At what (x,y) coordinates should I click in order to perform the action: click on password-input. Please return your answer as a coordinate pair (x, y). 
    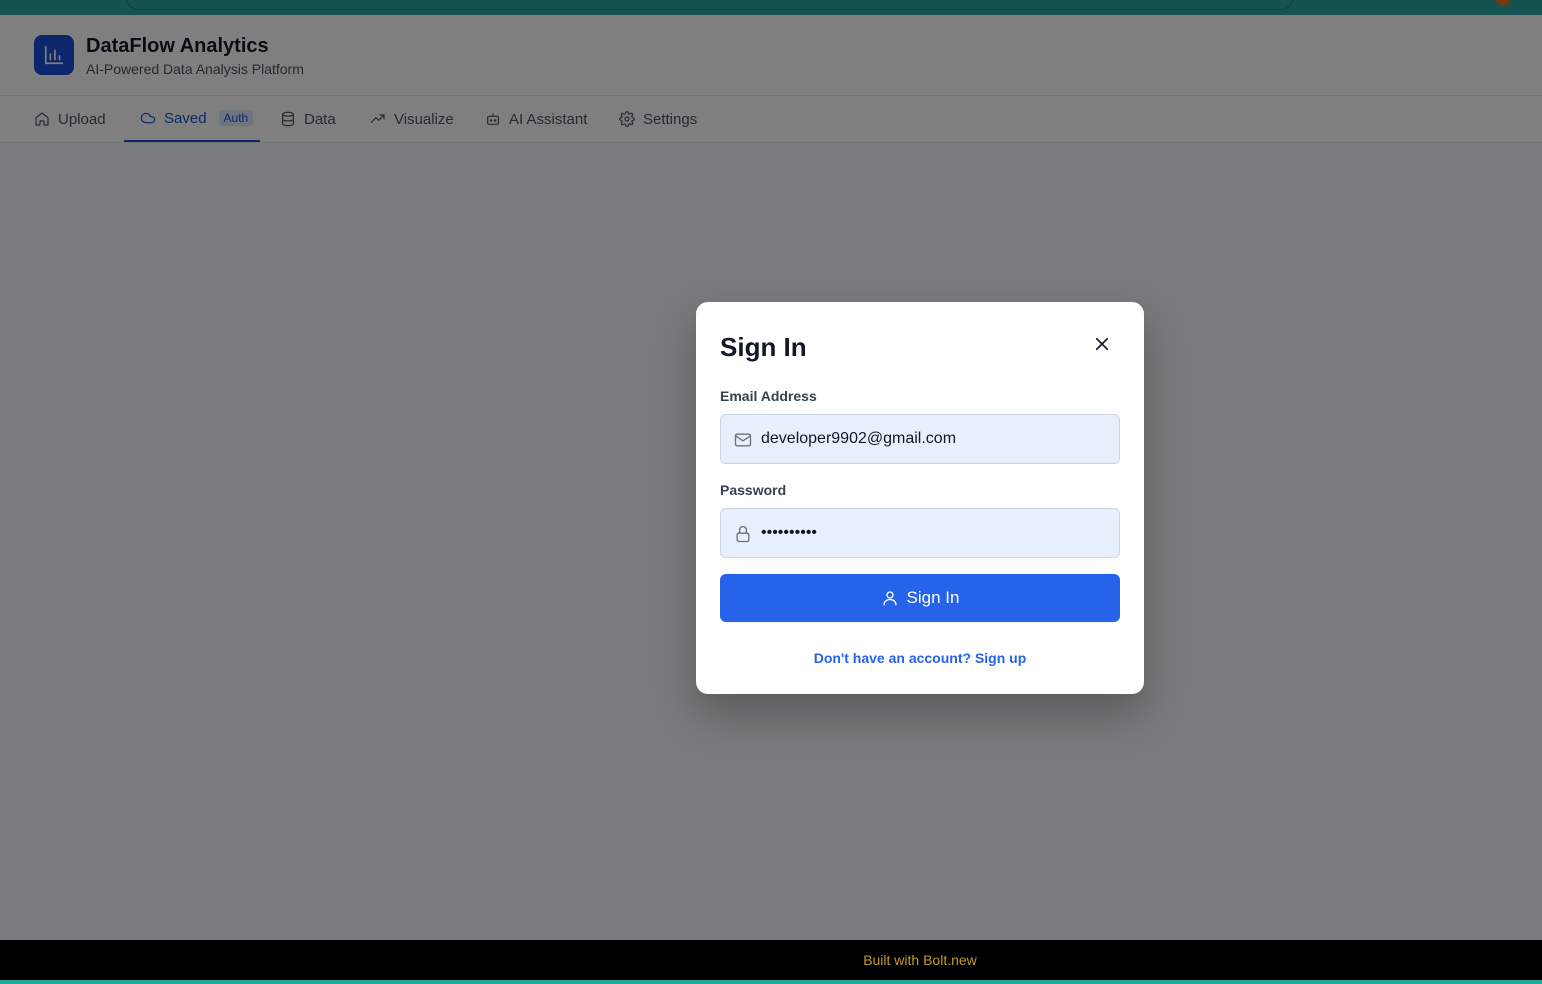
    Looking at the image, I should click on (936, 533).